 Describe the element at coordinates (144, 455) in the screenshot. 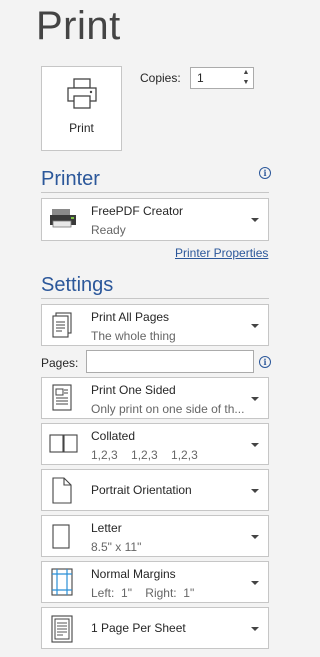

I see `collation-detail: 1,2,3 1,2,3 1,2,3` at that location.